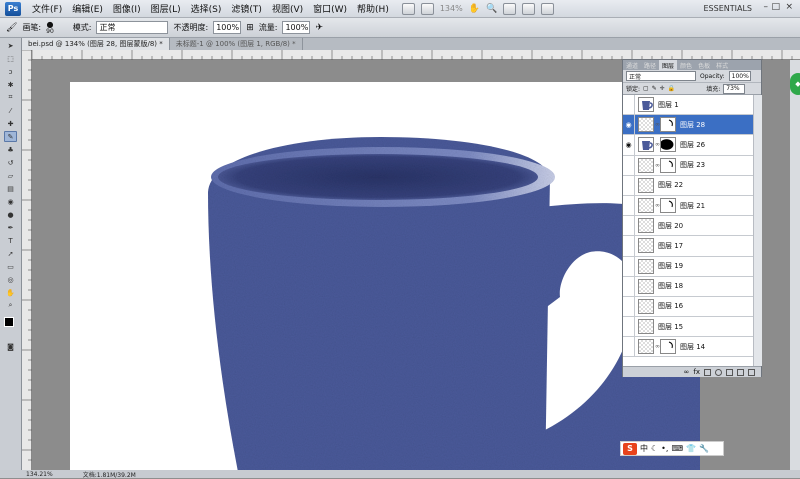 This screenshot has width=800, height=479. What do you see at coordinates (740, 372) in the screenshot?
I see `new-layer-icon` at bounding box center [740, 372].